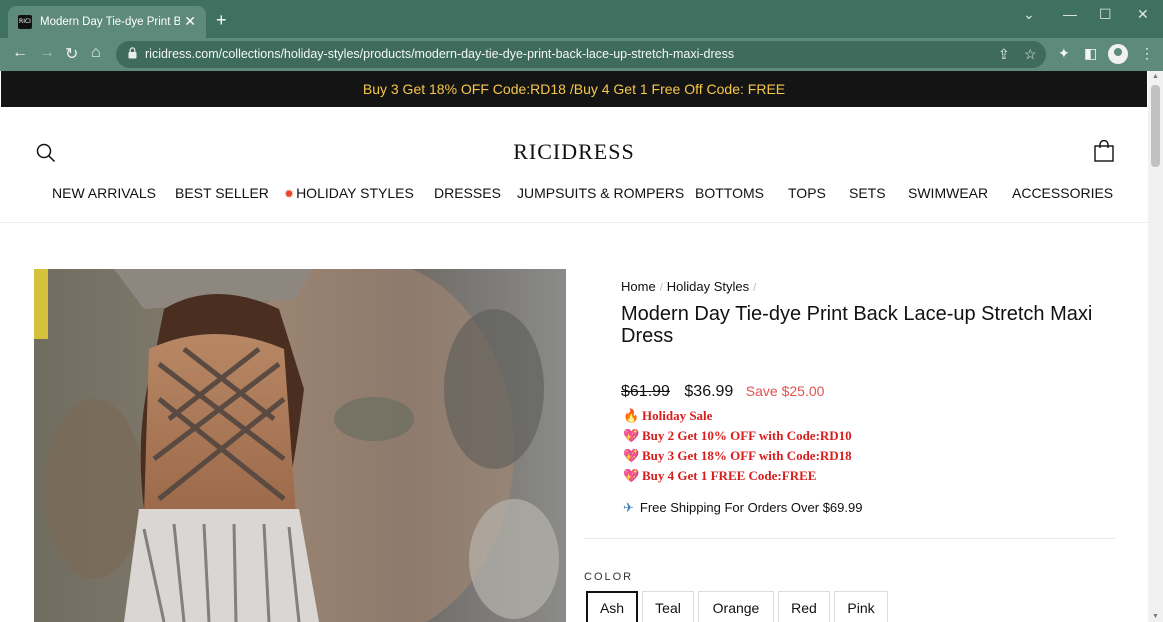 This screenshot has height=622, width=1163. What do you see at coordinates (20, 53) in the screenshot?
I see `back-icon: ←` at bounding box center [20, 53].